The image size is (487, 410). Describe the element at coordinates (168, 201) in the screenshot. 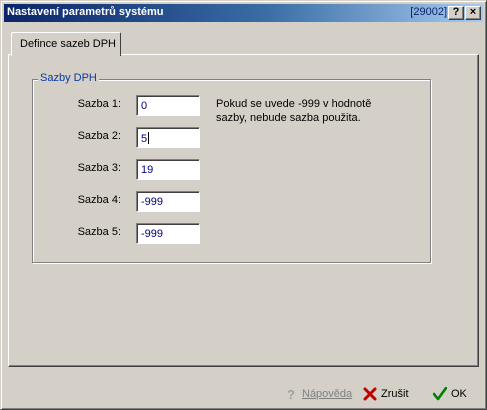

I see `sazba-4-field: -999` at that location.